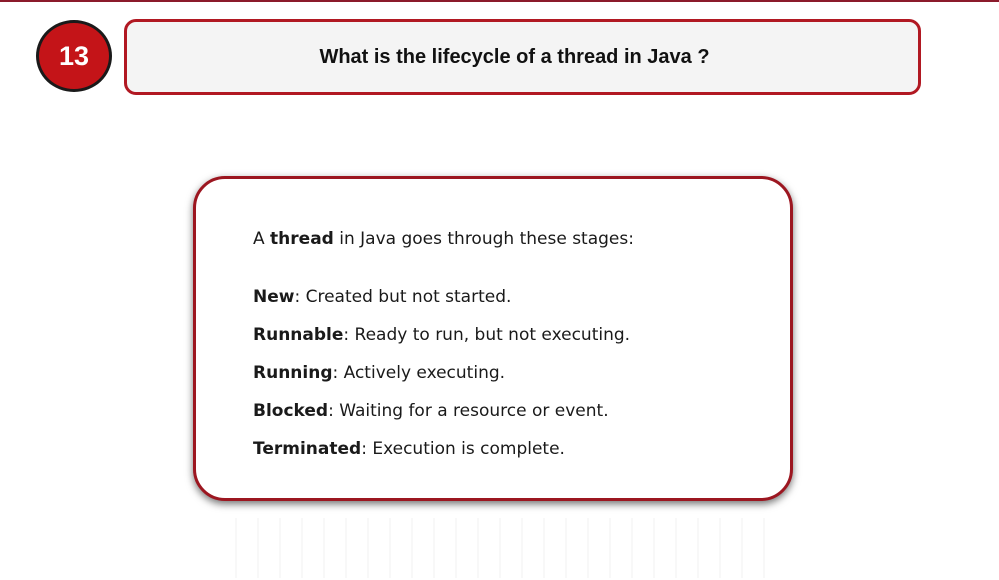  What do you see at coordinates (483, 239) in the screenshot?
I see `intro-suffix: in Java goes through these stages:` at bounding box center [483, 239].